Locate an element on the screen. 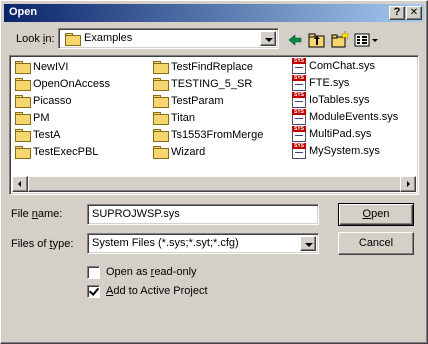  list-item: MySystem.sys is located at coordinates (336, 151).